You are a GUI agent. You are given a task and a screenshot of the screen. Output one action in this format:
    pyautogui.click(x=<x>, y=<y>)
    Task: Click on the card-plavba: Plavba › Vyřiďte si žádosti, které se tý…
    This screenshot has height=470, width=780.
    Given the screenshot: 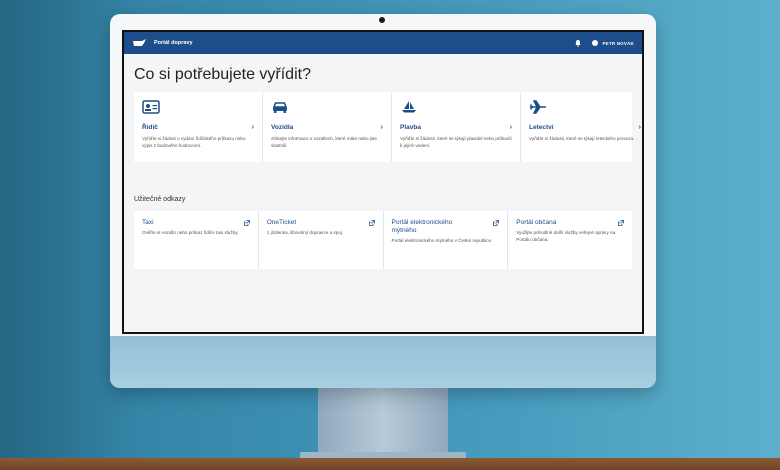 What is the action you would take?
    pyautogui.click(x=456, y=127)
    